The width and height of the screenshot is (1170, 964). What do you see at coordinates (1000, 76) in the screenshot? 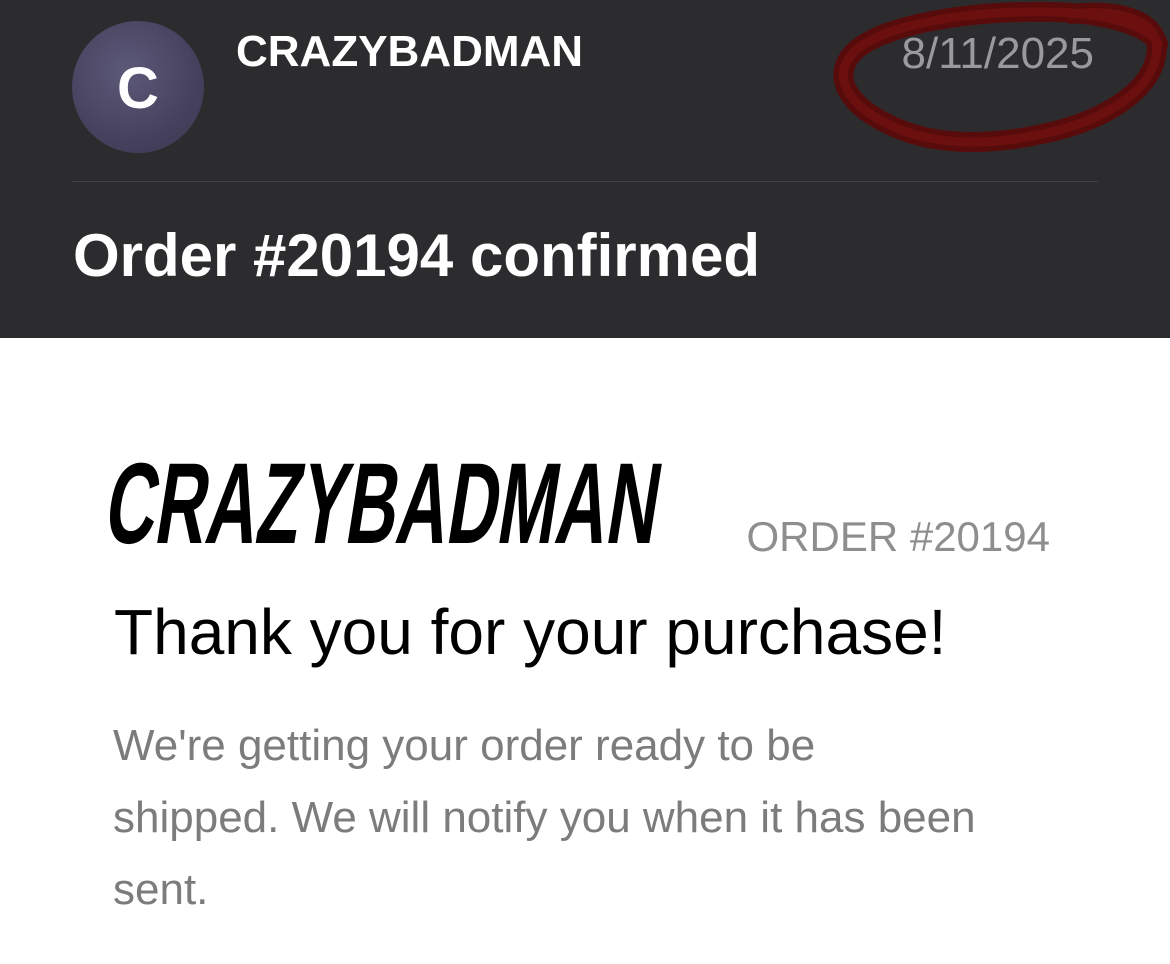
I see `red-circle-annotation-icon` at bounding box center [1000, 76].